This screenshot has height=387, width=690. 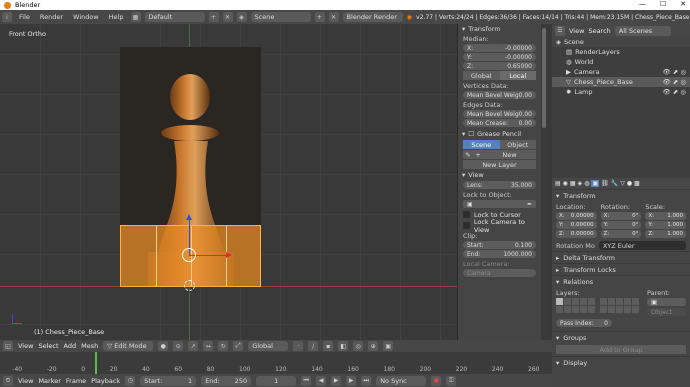 I want to click on scale-x-field: X: 1.000, so click(x=666, y=216).